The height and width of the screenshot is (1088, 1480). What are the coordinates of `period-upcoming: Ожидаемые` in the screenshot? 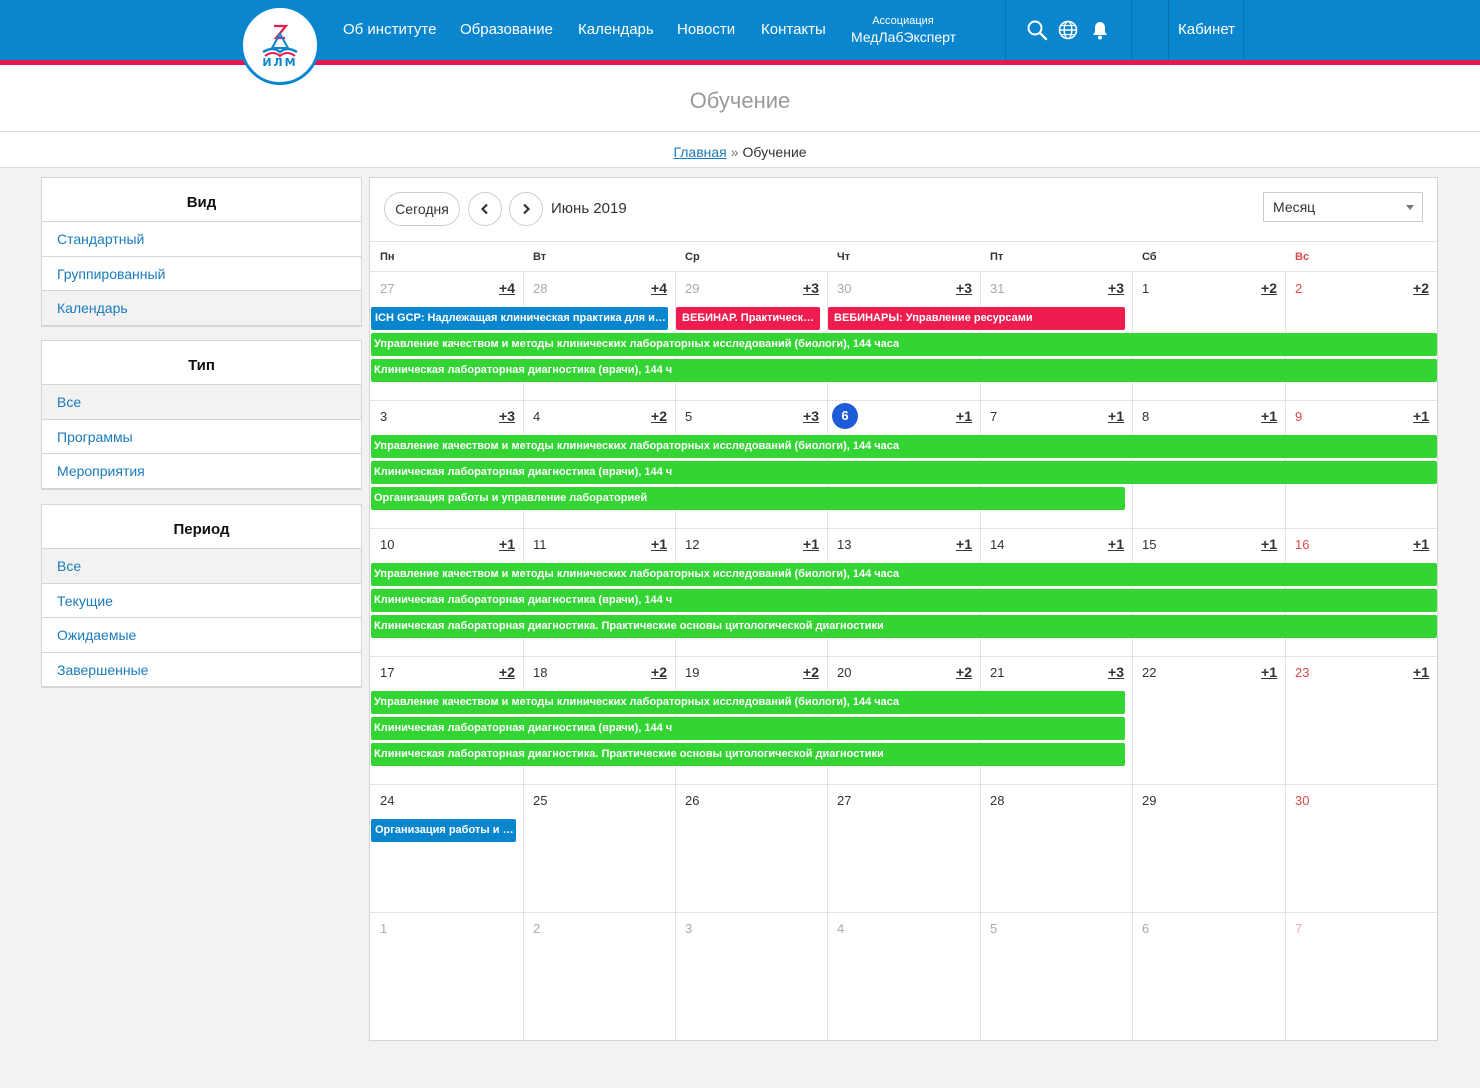 It's located at (201, 635).